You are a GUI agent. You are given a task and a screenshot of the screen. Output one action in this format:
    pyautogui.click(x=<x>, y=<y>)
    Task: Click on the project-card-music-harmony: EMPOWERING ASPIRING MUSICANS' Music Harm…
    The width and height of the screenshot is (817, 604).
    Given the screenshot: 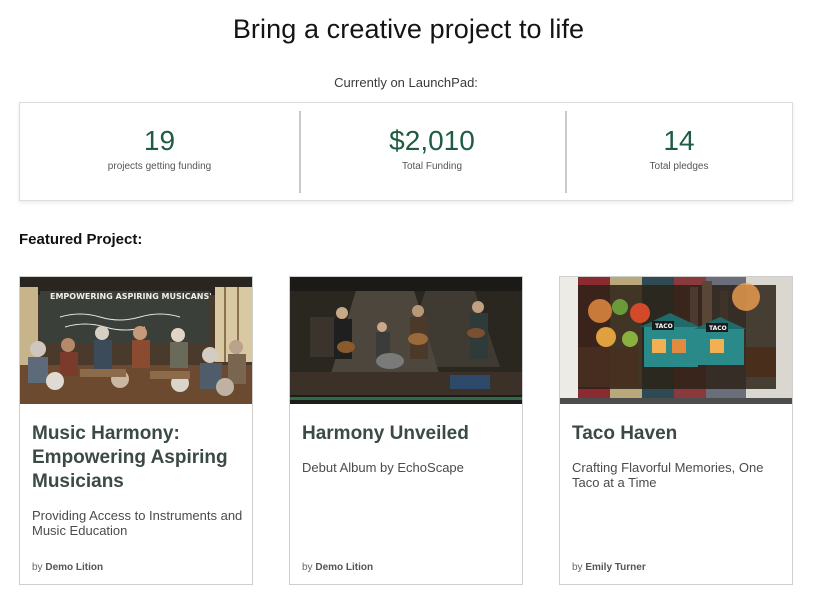 What is the action you would take?
    pyautogui.click(x=136, y=430)
    